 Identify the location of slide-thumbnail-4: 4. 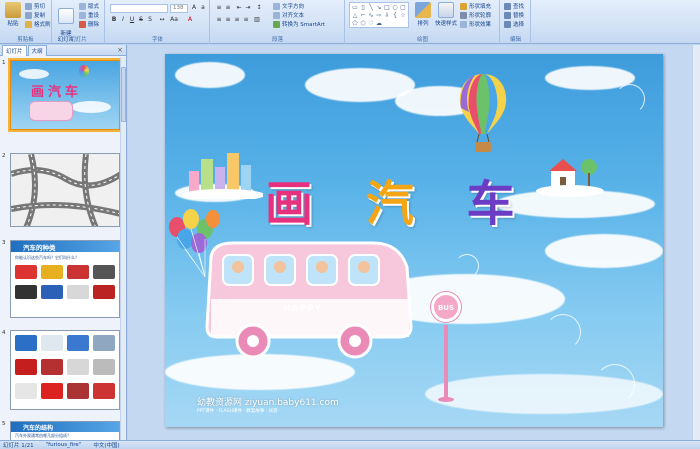
(61, 371).